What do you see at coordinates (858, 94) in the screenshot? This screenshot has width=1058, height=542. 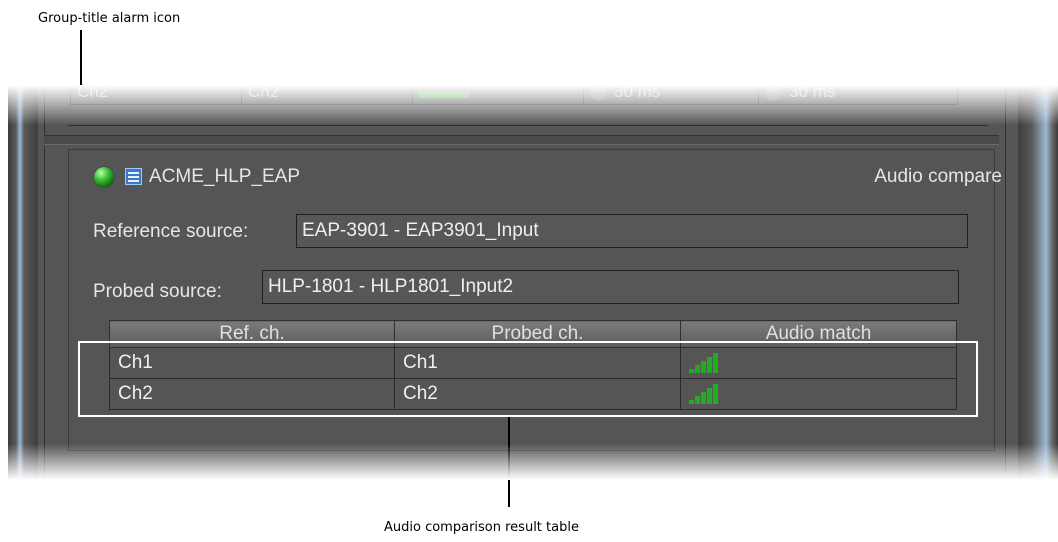 I see `prev-delay-cell-2: 30 ms` at bounding box center [858, 94].